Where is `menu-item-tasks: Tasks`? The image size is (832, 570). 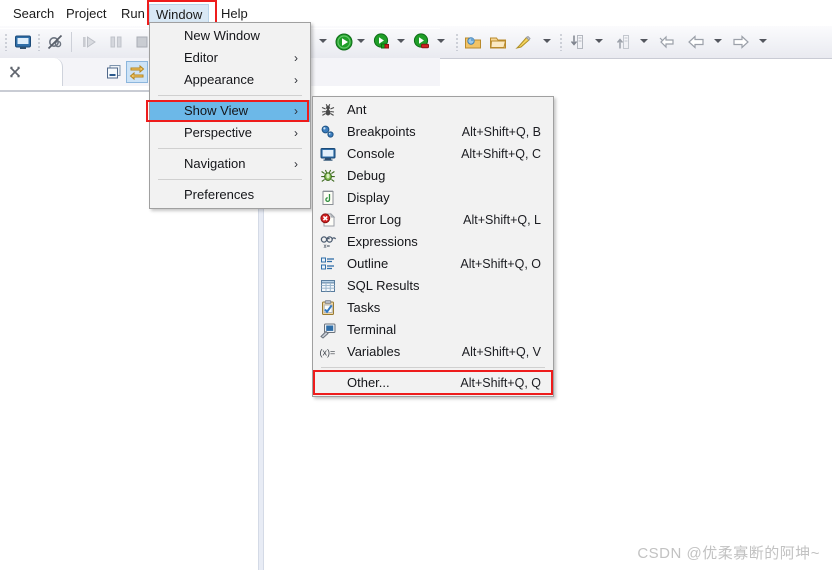
menu-item-tasks: Tasks is located at coordinates (433, 308).